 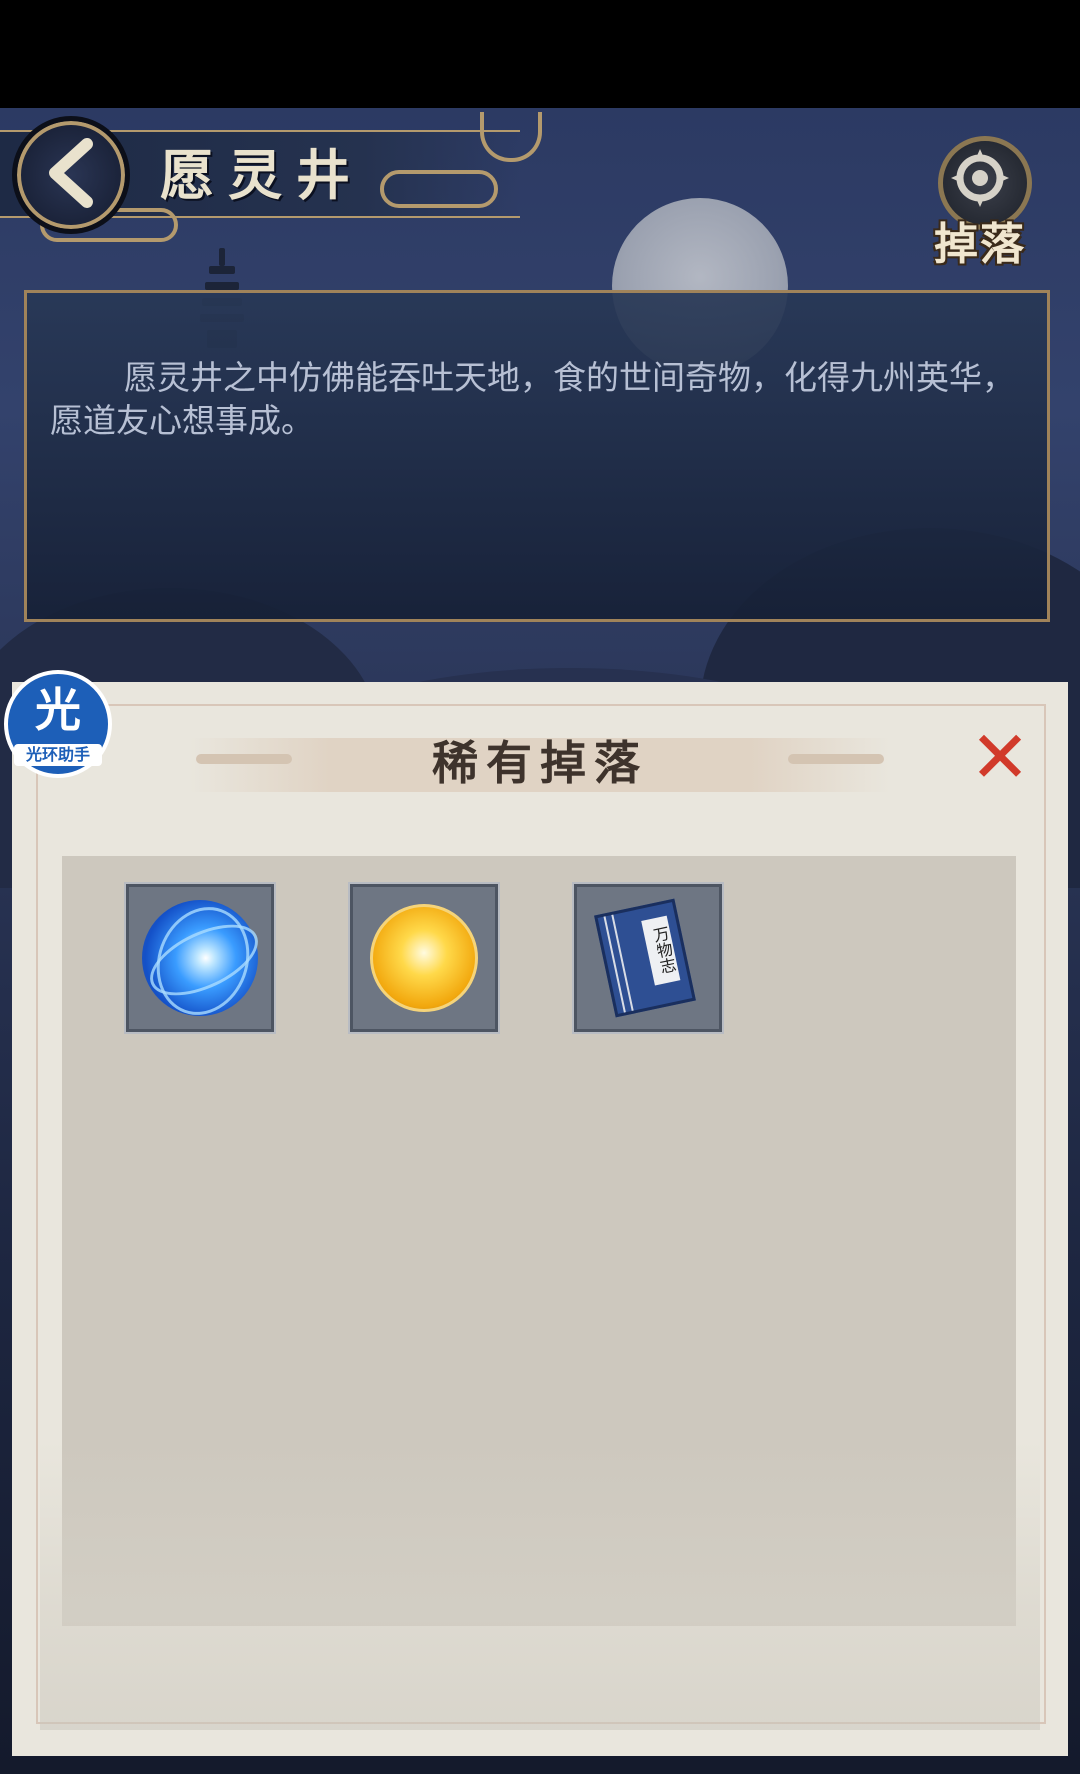 What do you see at coordinates (618, 963) in the screenshot?
I see `book-spine` at bounding box center [618, 963].